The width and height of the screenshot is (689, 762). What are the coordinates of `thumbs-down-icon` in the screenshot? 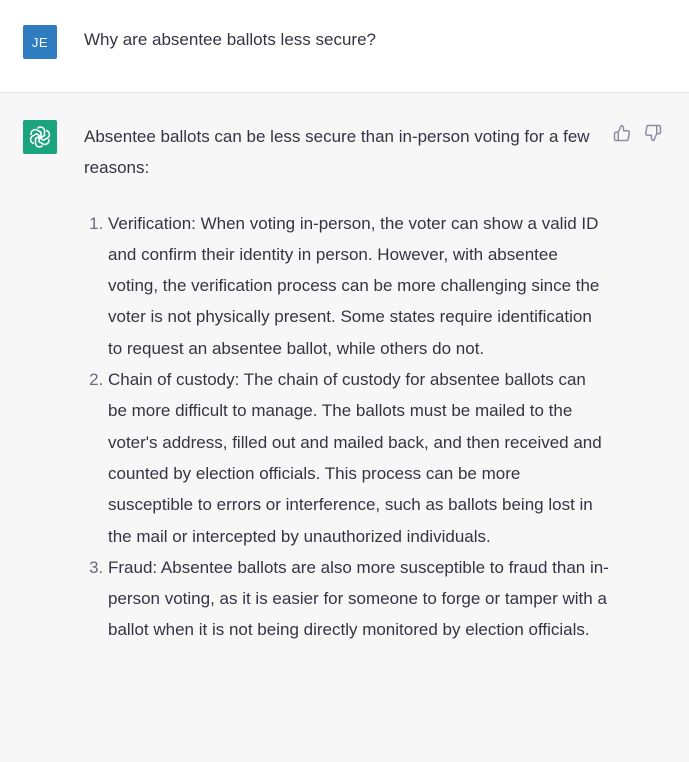 It's located at (653, 133).